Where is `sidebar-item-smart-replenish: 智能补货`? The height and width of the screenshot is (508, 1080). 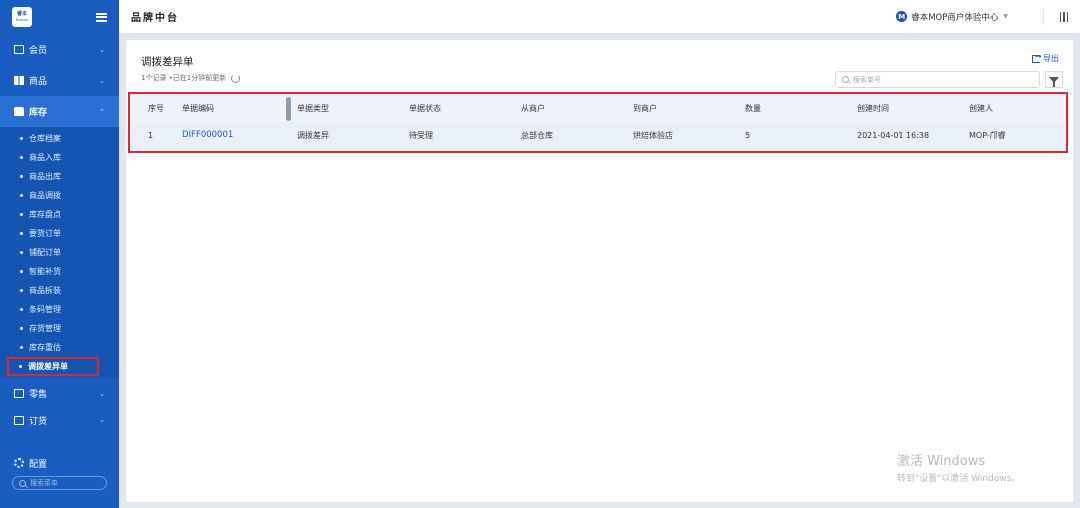 sidebar-item-smart-replenish: 智能补货 is located at coordinates (59, 271).